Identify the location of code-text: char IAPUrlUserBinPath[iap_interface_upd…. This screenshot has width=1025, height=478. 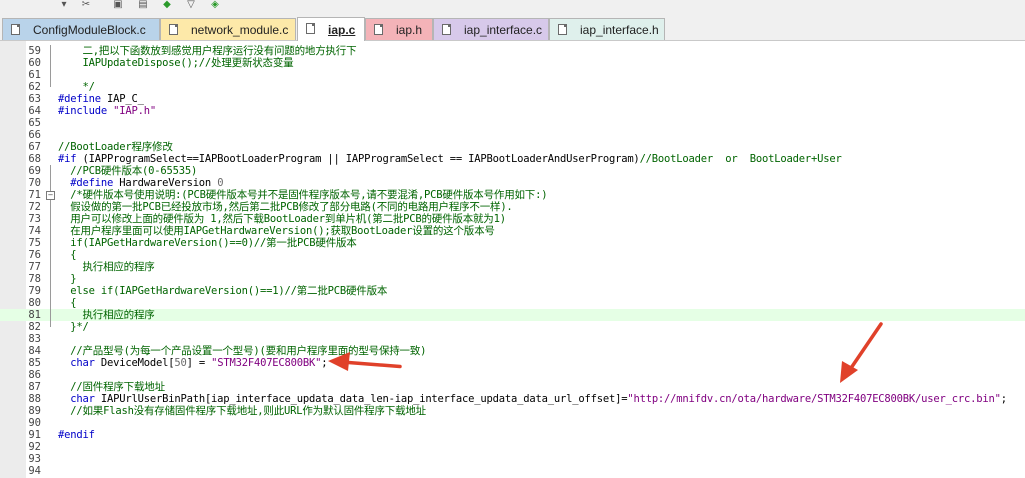
(532, 399).